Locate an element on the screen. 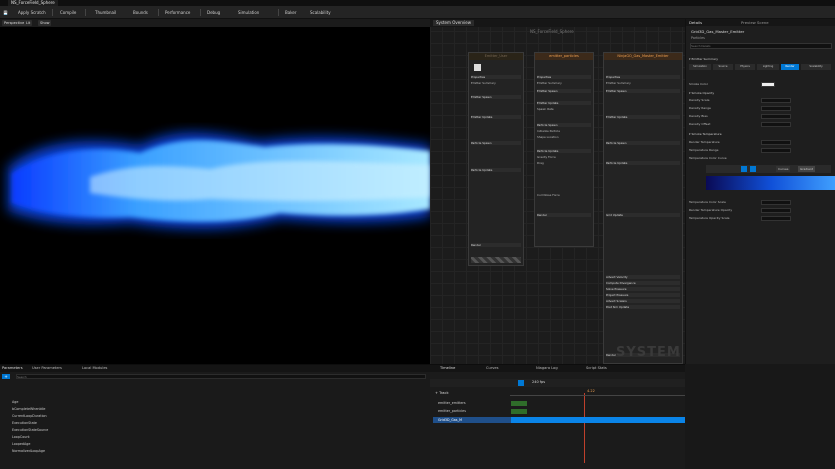 This screenshot has height=469, width=835. debug-button: Debug is located at coordinates (213, 12).